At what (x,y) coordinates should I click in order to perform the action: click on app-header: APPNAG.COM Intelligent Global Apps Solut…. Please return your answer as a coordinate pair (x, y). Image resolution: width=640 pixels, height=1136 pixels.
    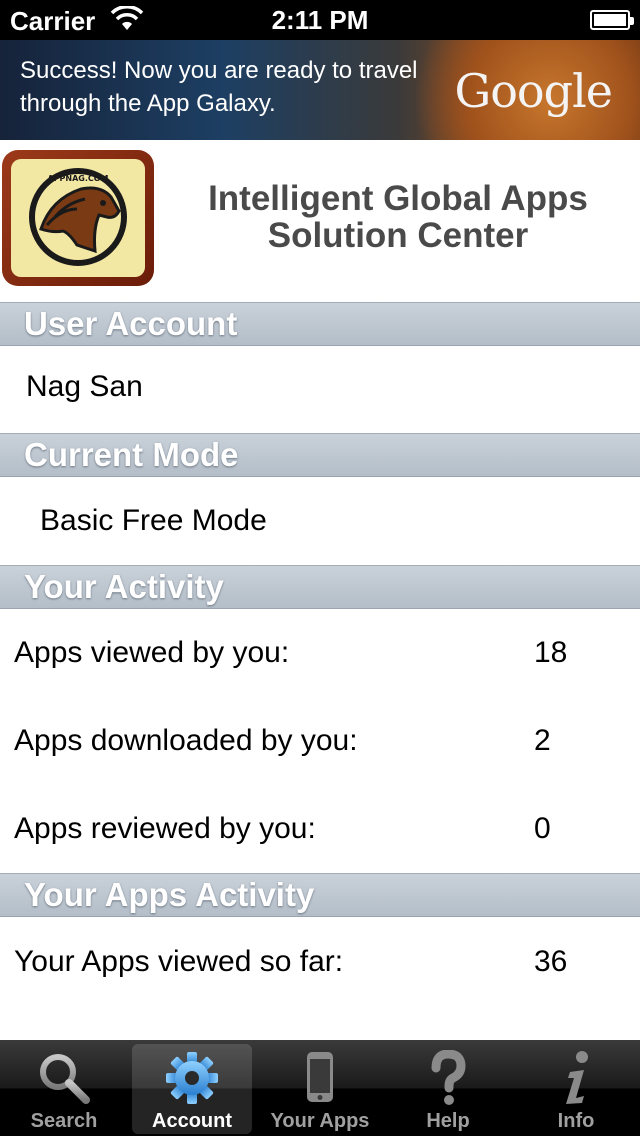
    Looking at the image, I should click on (320, 221).